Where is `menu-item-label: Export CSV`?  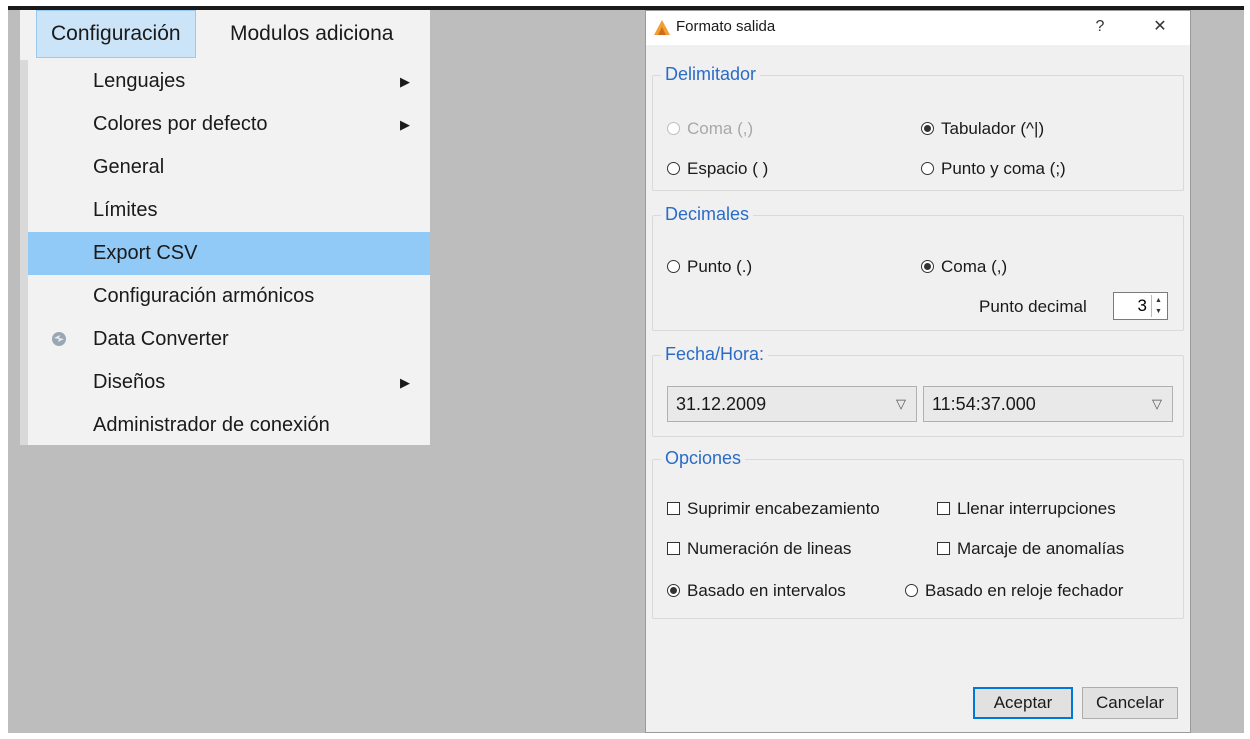 menu-item-label: Export CSV is located at coordinates (145, 253).